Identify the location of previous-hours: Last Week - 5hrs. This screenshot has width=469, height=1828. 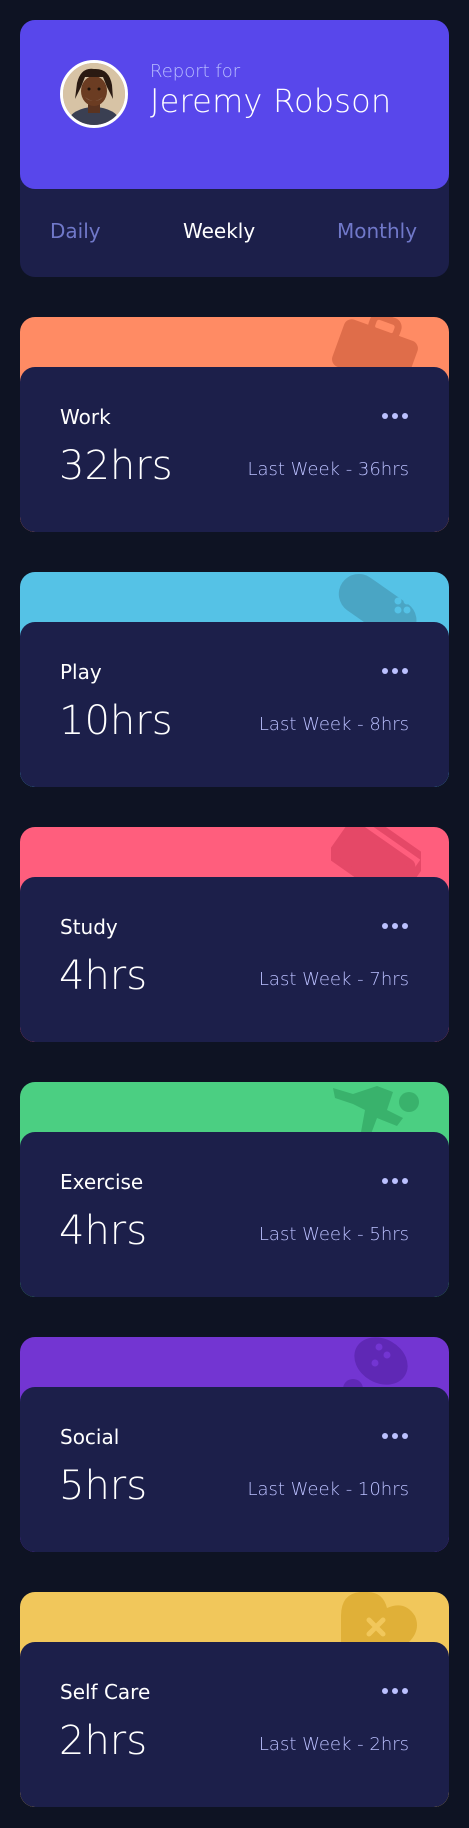
(333, 1234).